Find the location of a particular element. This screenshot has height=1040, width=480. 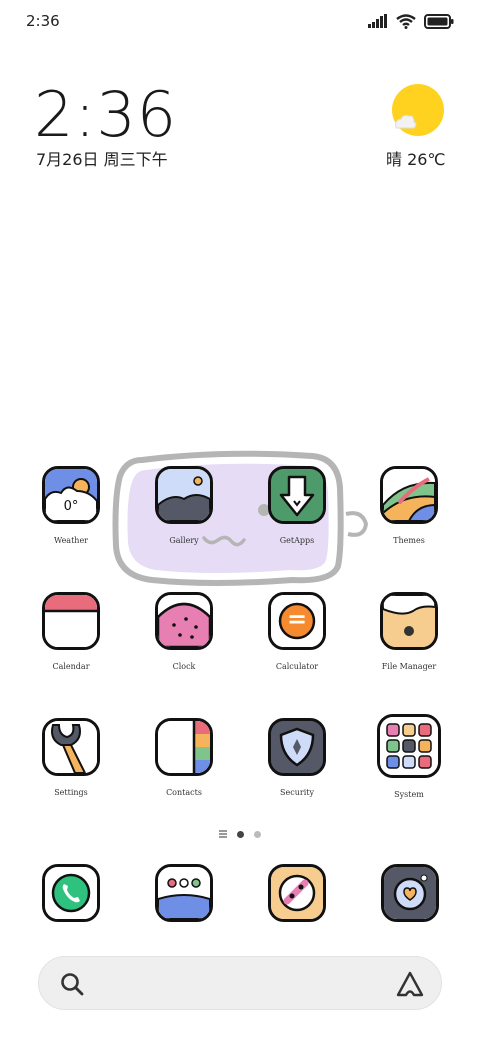

app-weather: 0° Weather is located at coordinates (71, 505).